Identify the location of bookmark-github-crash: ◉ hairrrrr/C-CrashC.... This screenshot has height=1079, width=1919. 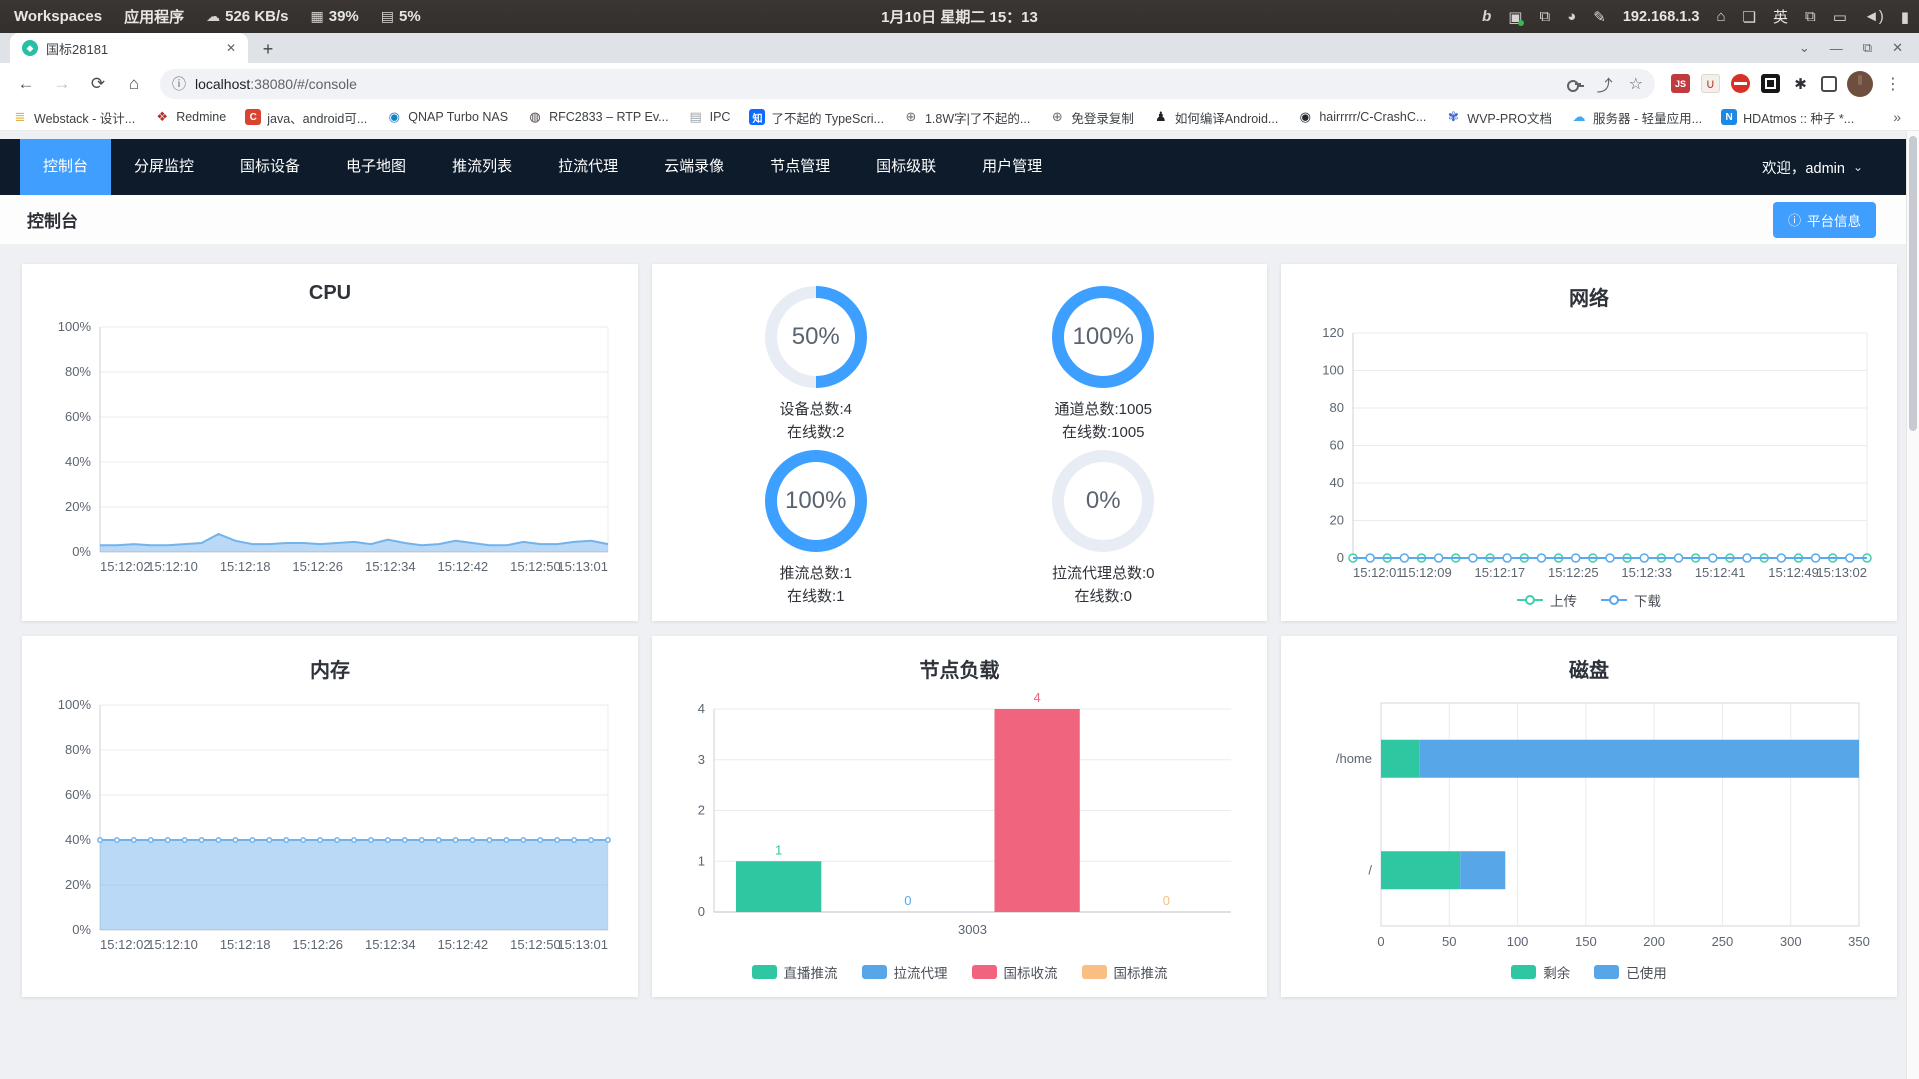
(1362, 117).